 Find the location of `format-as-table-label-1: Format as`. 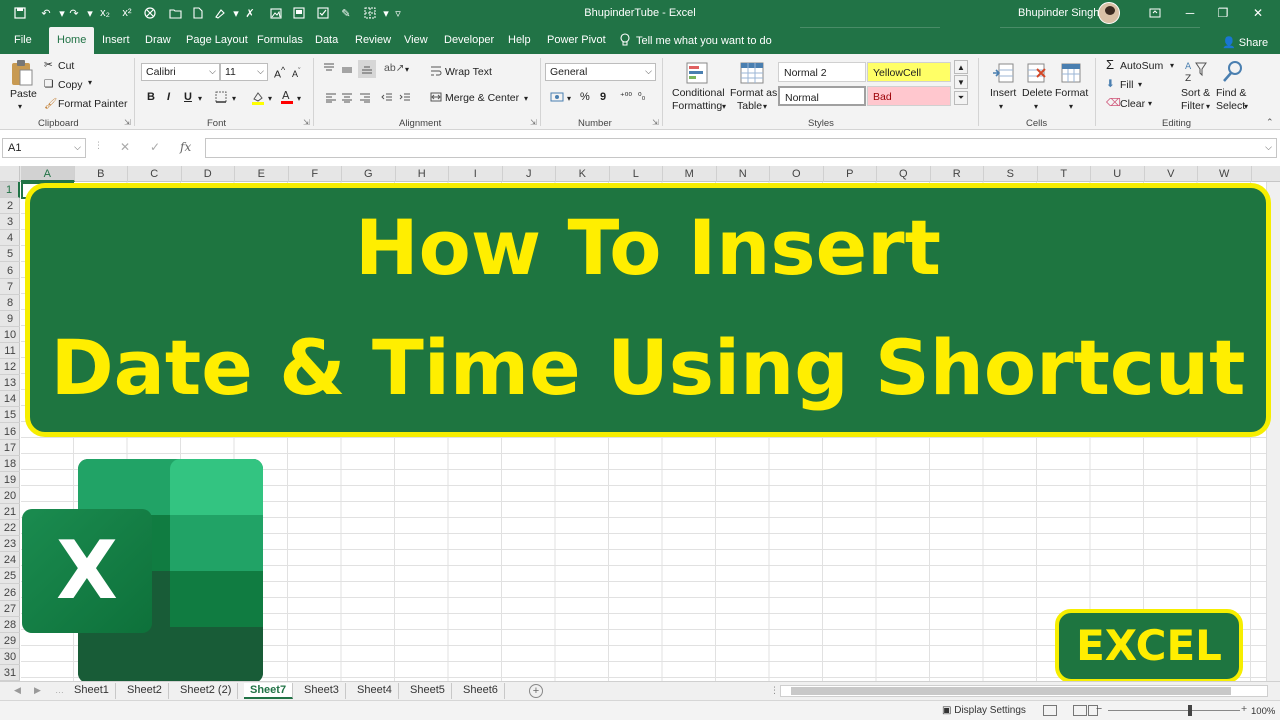

format-as-table-label-1: Format as is located at coordinates (753, 93).